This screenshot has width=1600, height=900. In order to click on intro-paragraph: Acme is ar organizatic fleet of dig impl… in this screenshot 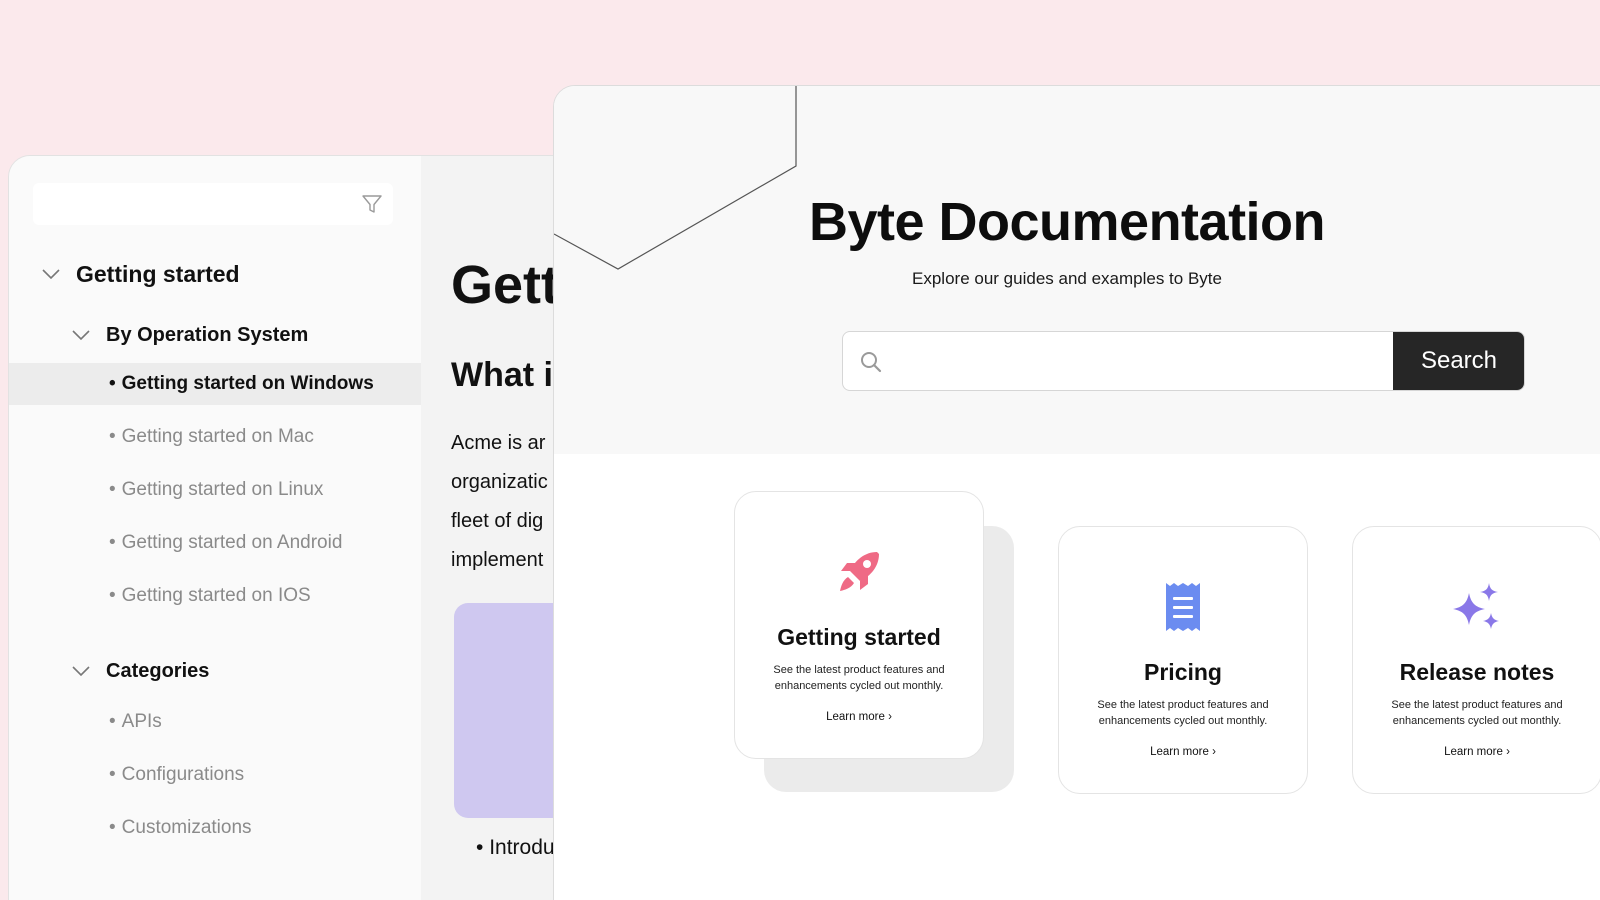, I will do `click(499, 502)`.